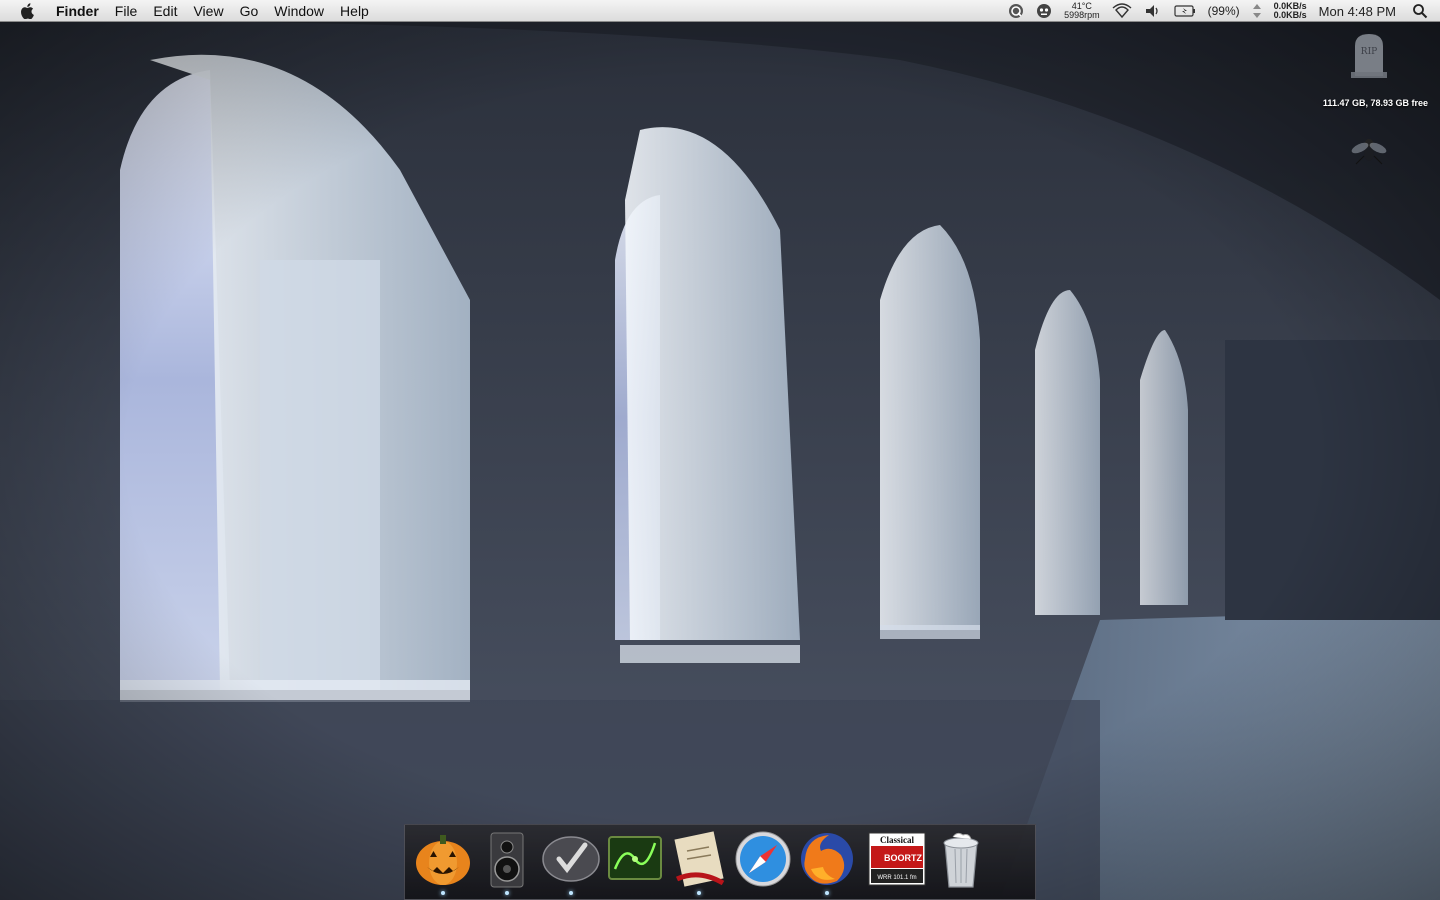 The width and height of the screenshot is (1440, 900). I want to click on scroll-quill-icon, so click(699, 859).